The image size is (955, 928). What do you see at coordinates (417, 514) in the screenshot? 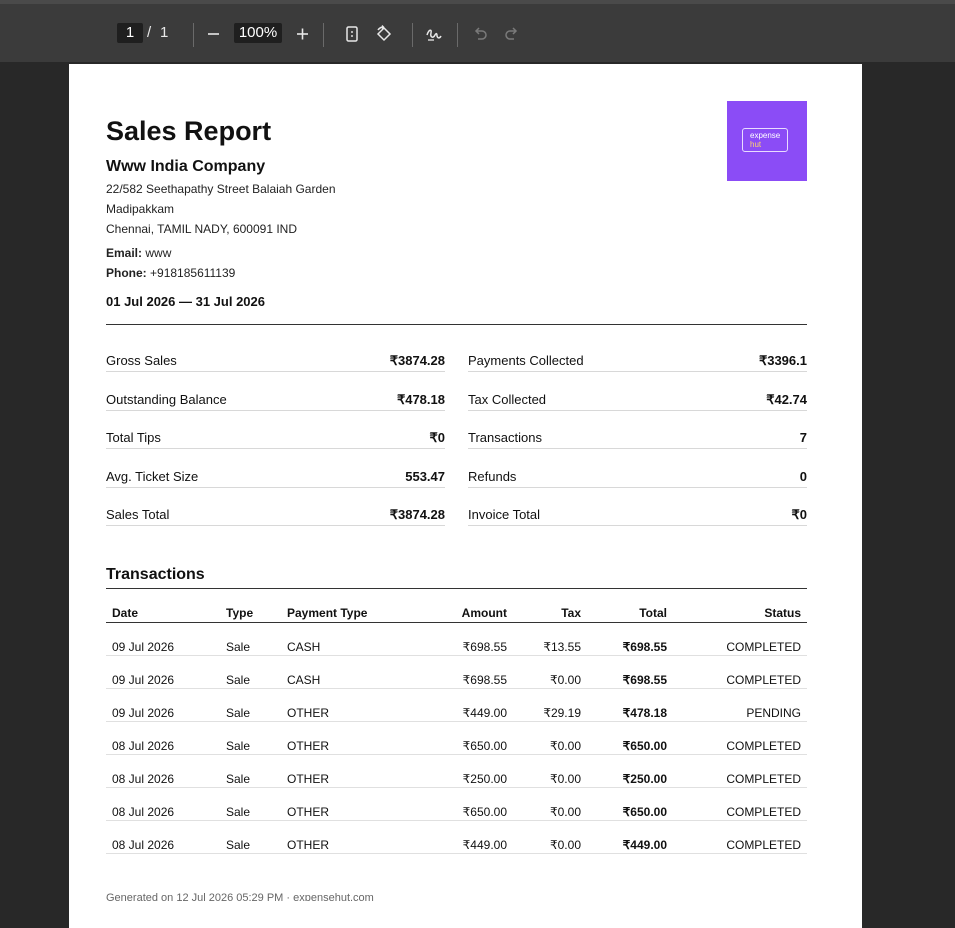
I see `stat-value: ₹3874.28` at bounding box center [417, 514].